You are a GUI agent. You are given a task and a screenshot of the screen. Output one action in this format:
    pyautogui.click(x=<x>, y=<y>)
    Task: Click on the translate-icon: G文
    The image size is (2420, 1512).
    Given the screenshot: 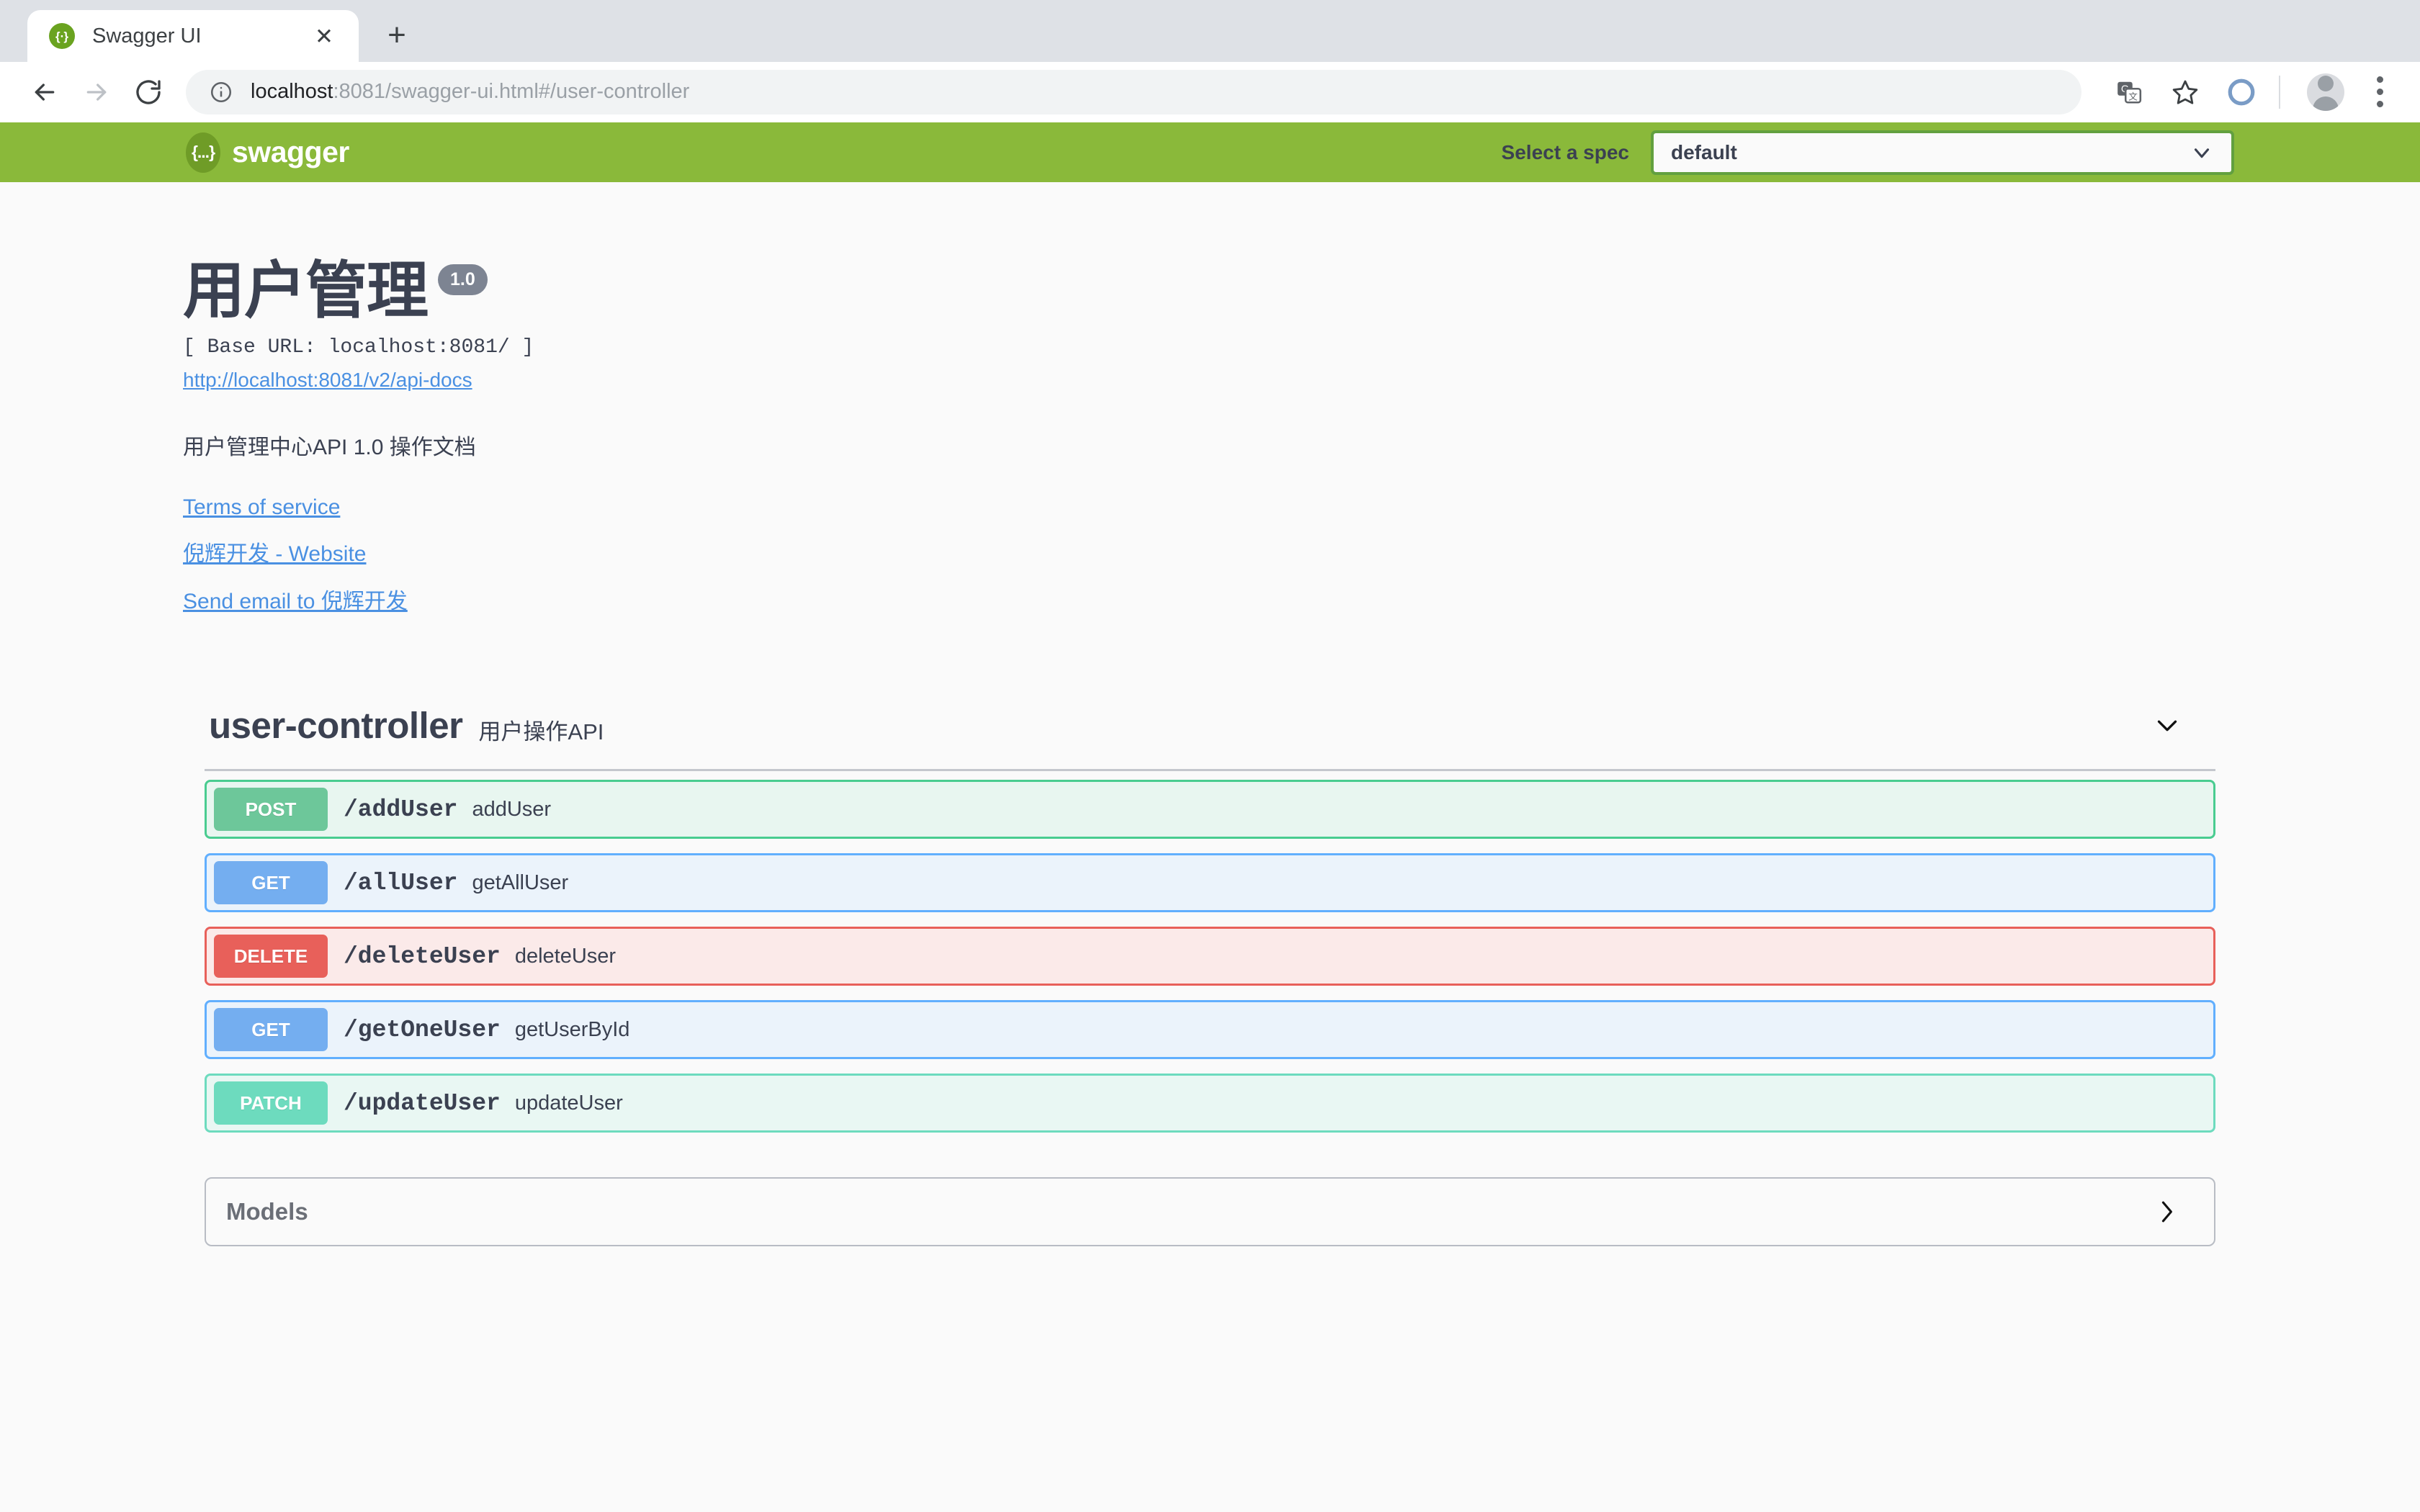 What is the action you would take?
    pyautogui.click(x=2129, y=92)
    